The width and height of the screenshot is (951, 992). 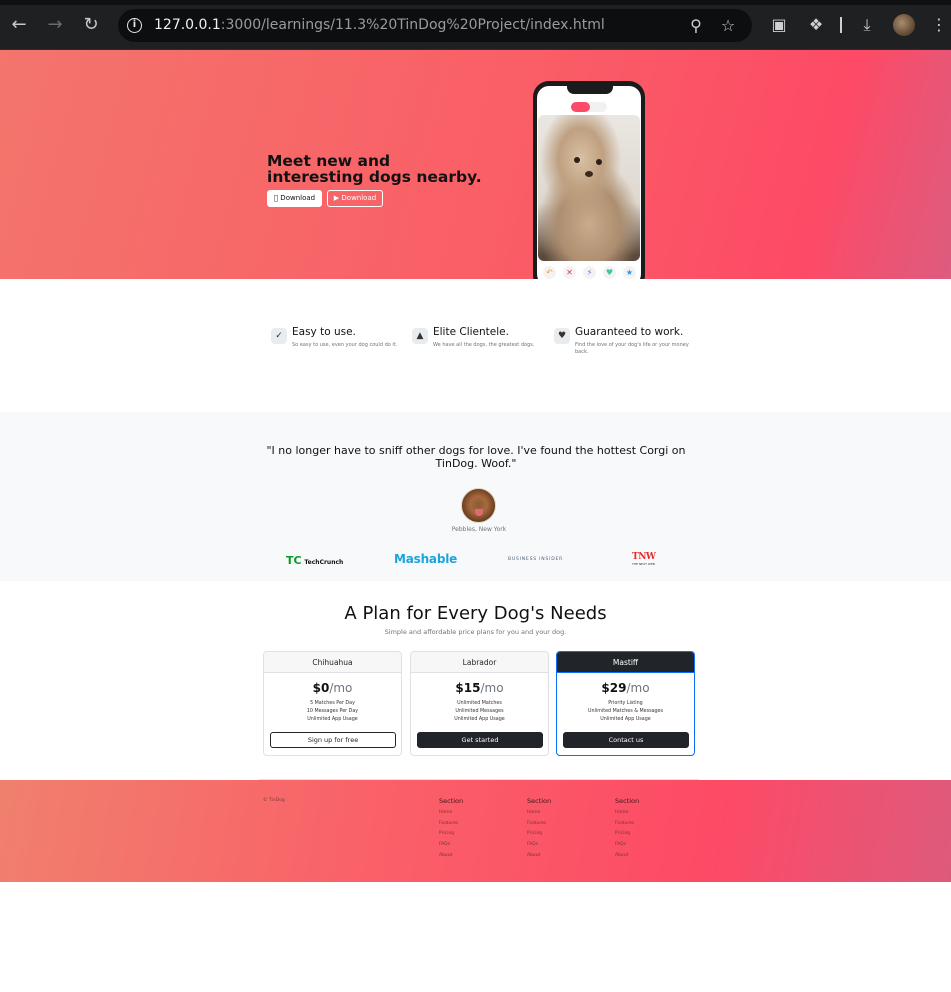 I want to click on plan-feature: Unlimited Messages, so click(x=479, y=711).